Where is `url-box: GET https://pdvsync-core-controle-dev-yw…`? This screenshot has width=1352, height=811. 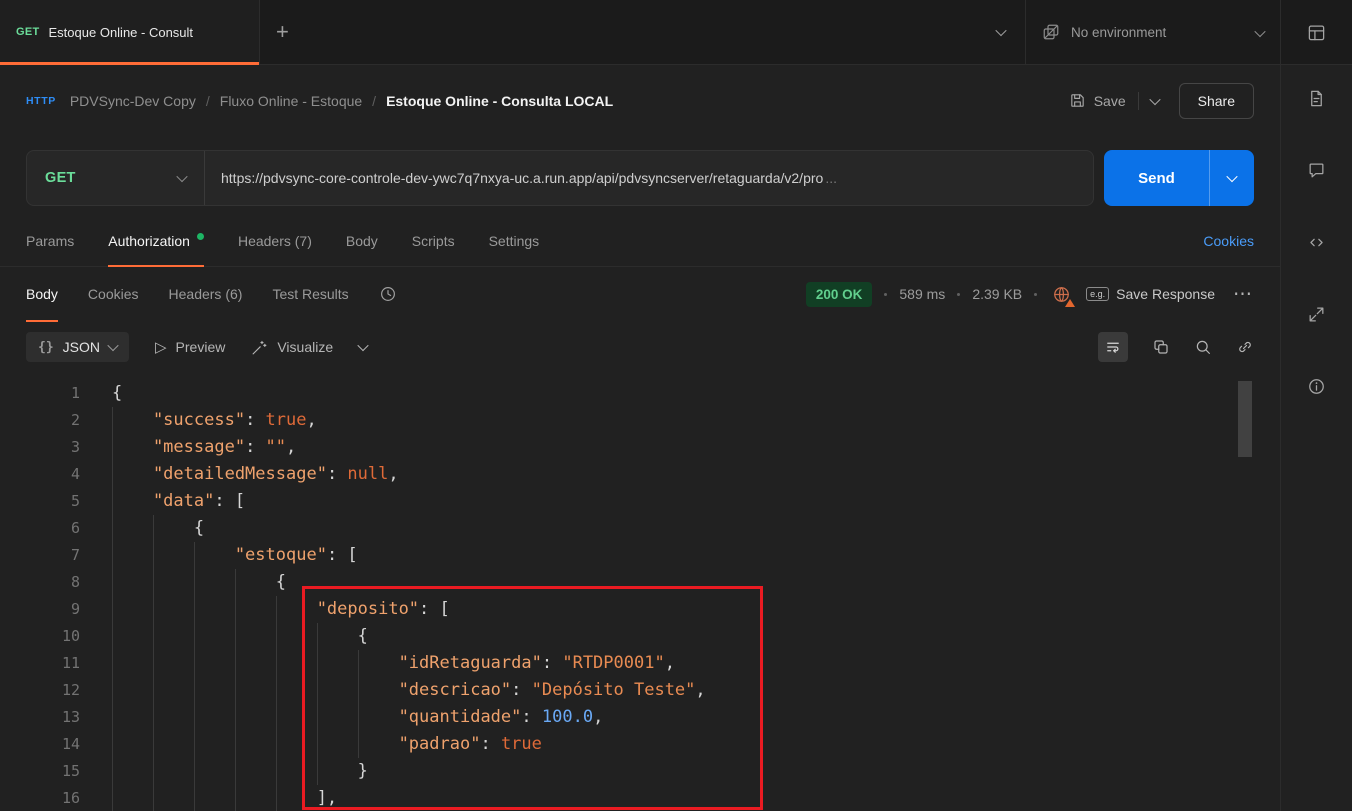 url-box: GET https://pdvsync-core-controle-dev-yw… is located at coordinates (560, 178).